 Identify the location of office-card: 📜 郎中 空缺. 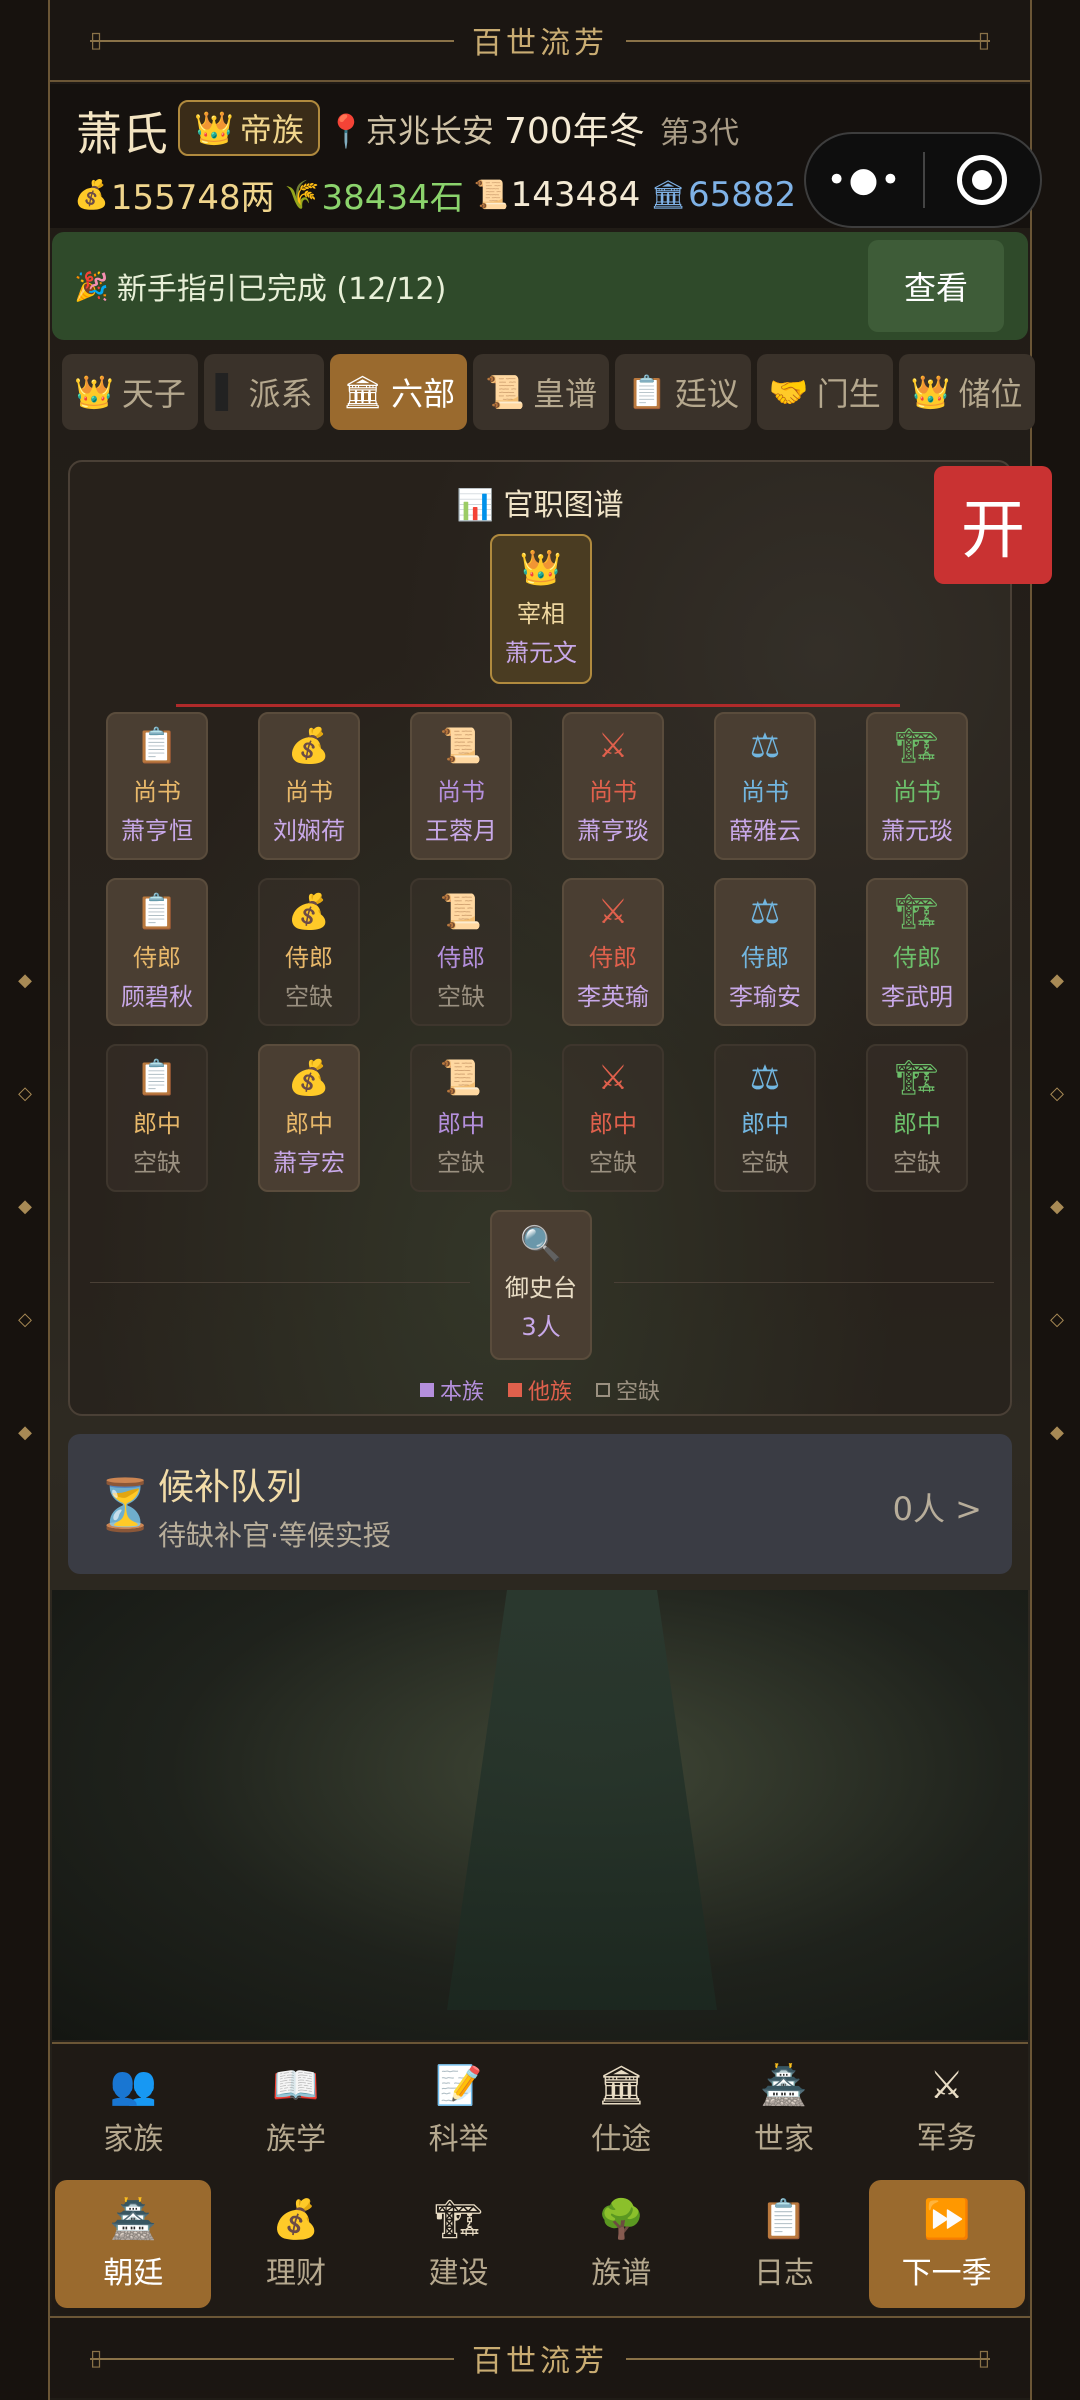
(461, 1118).